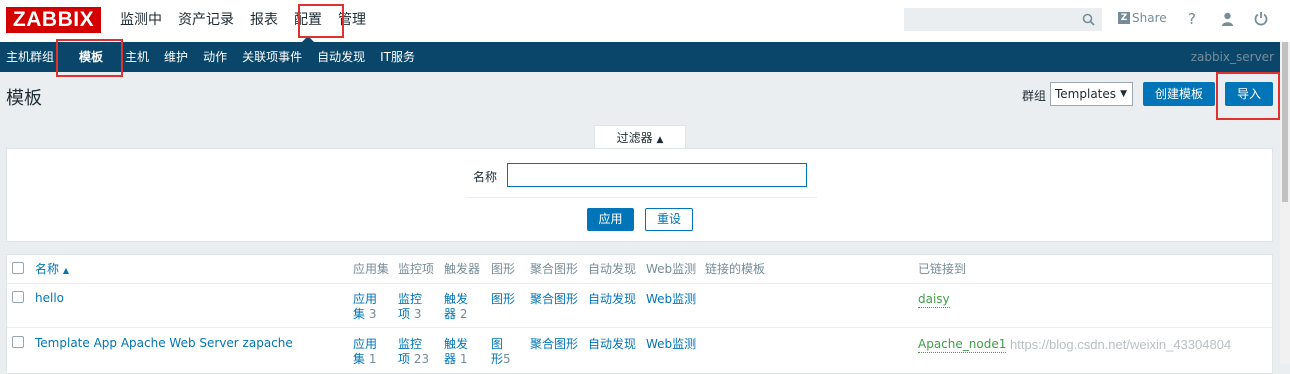  What do you see at coordinates (612, 269) in the screenshot?
I see `col-discovery-header: 自动发现` at bounding box center [612, 269].